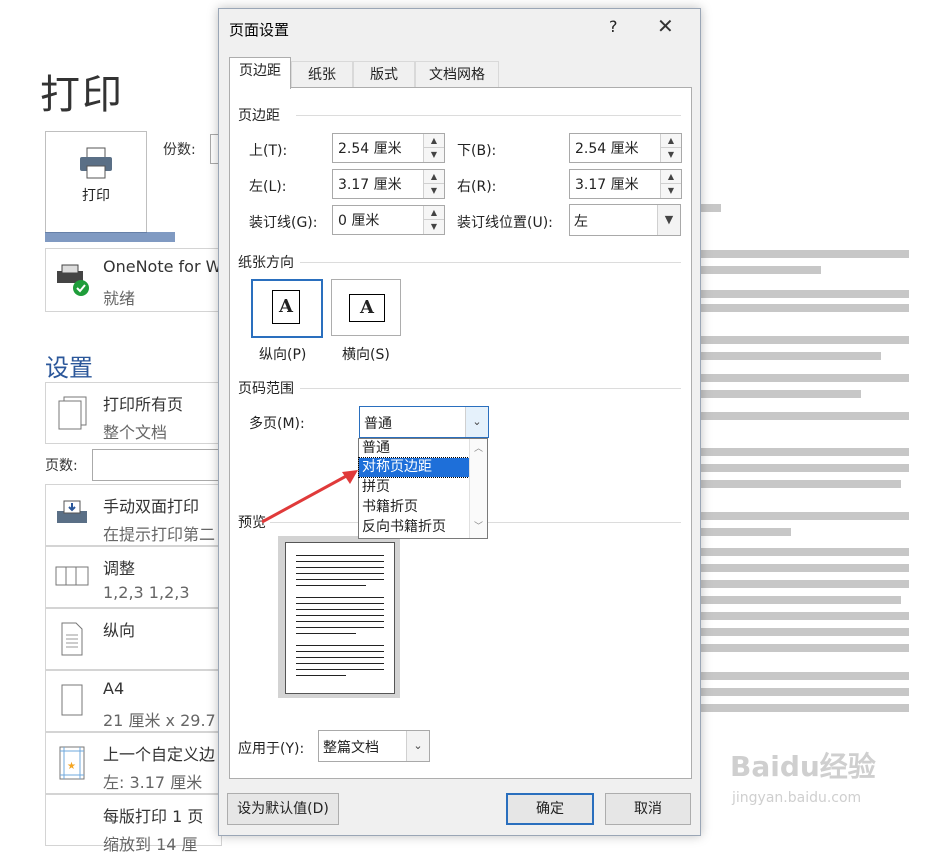  What do you see at coordinates (146, 592) in the screenshot?
I see `collate-subtitle: 1,2,3 1,2,3` at bounding box center [146, 592].